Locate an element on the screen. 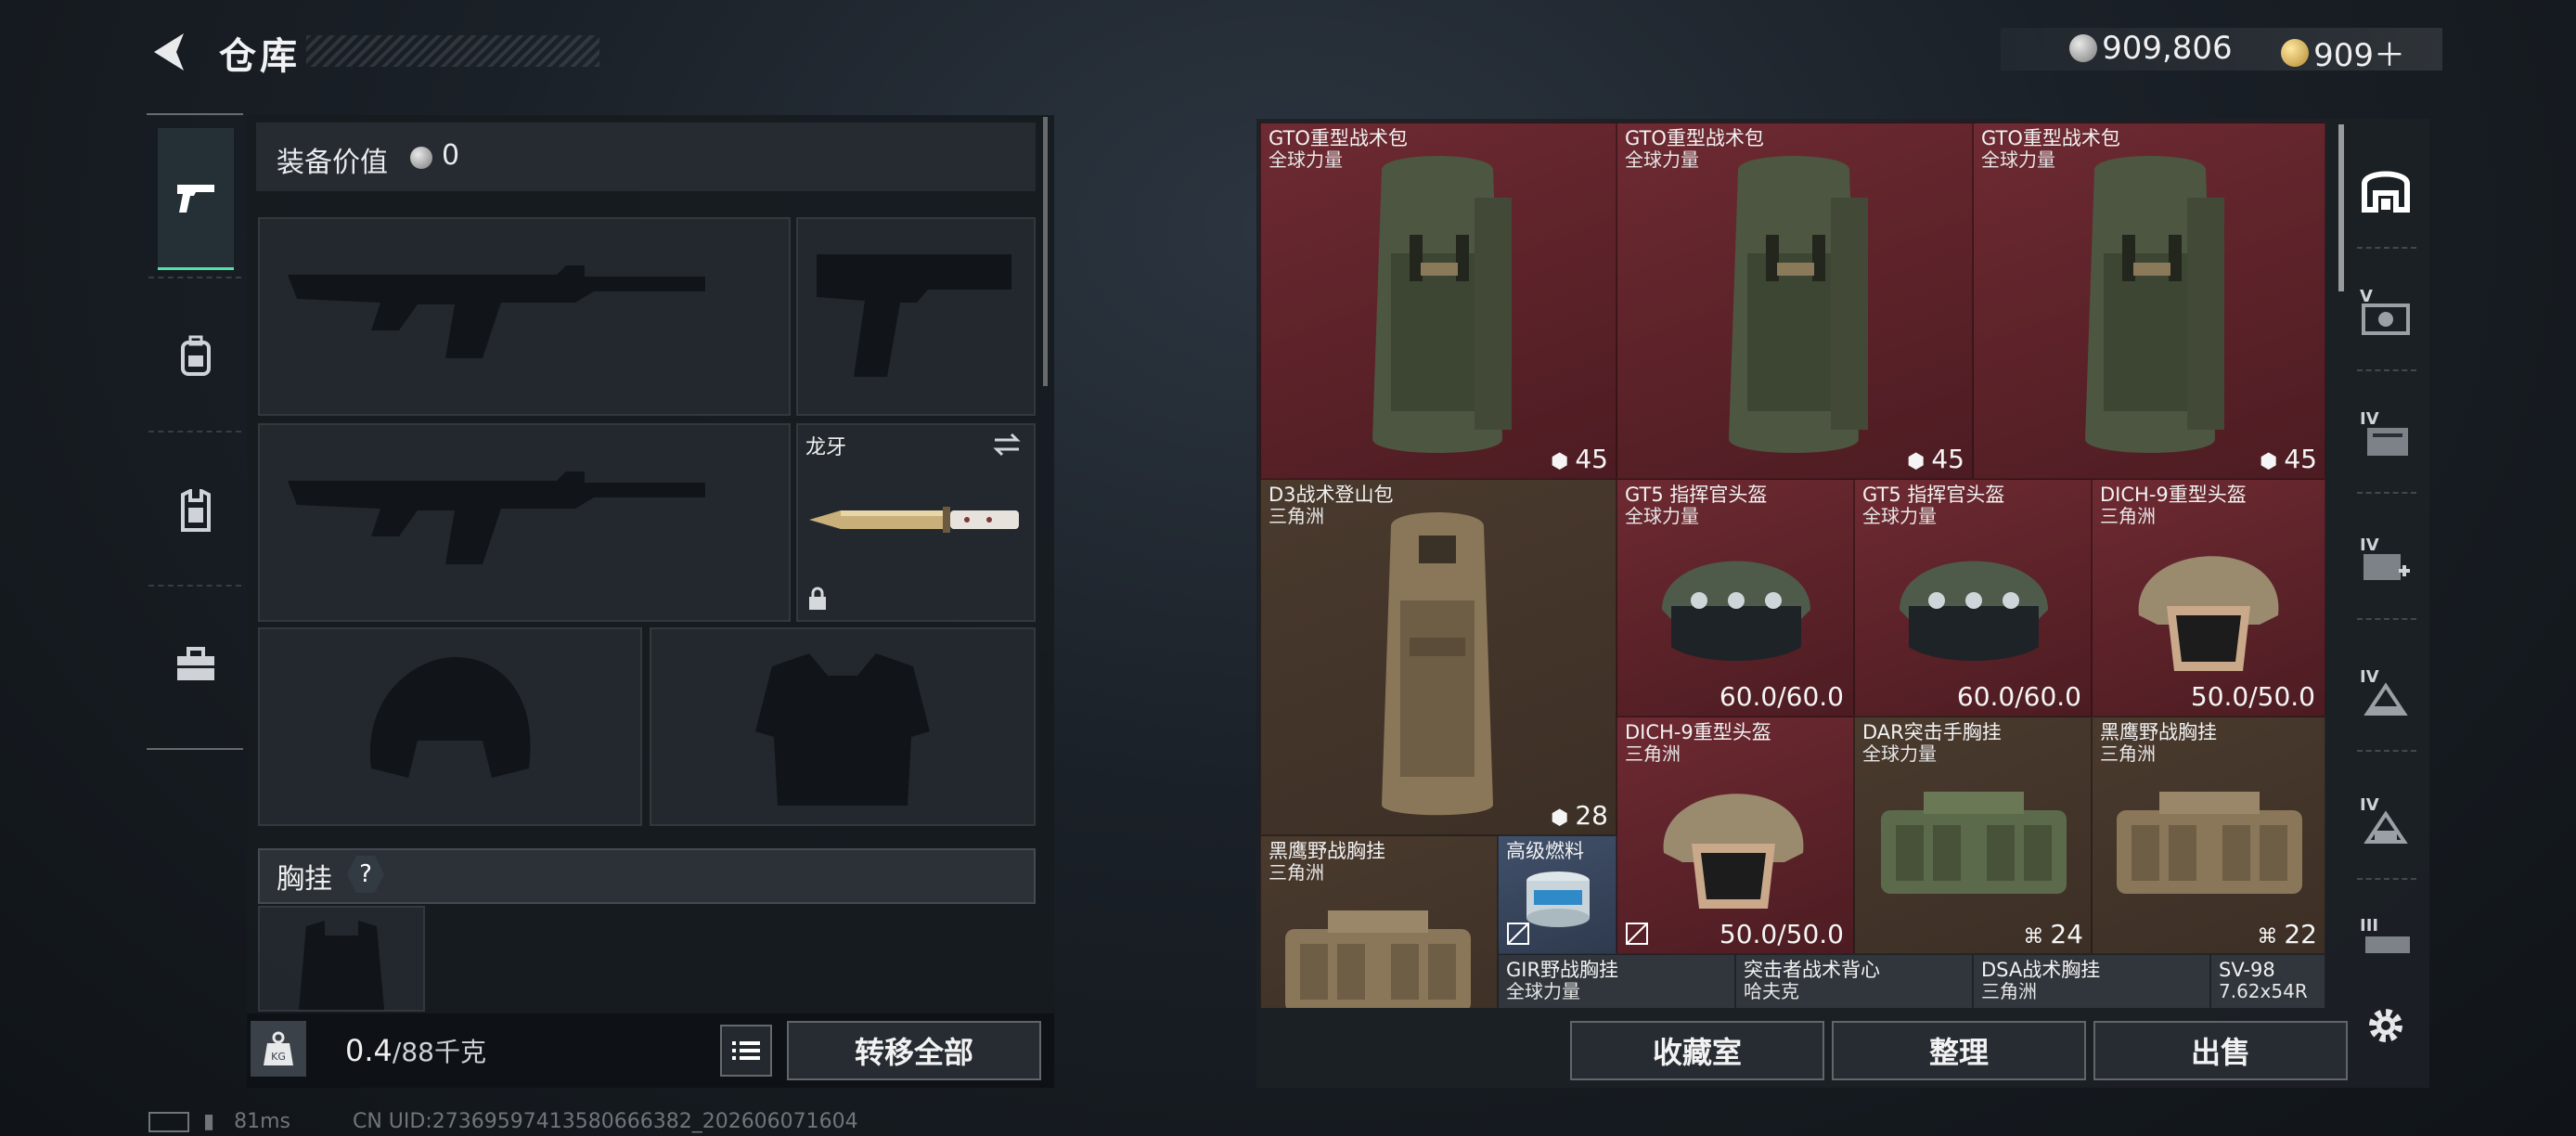  stash-page-iii: III is located at coordinates (2385, 934).